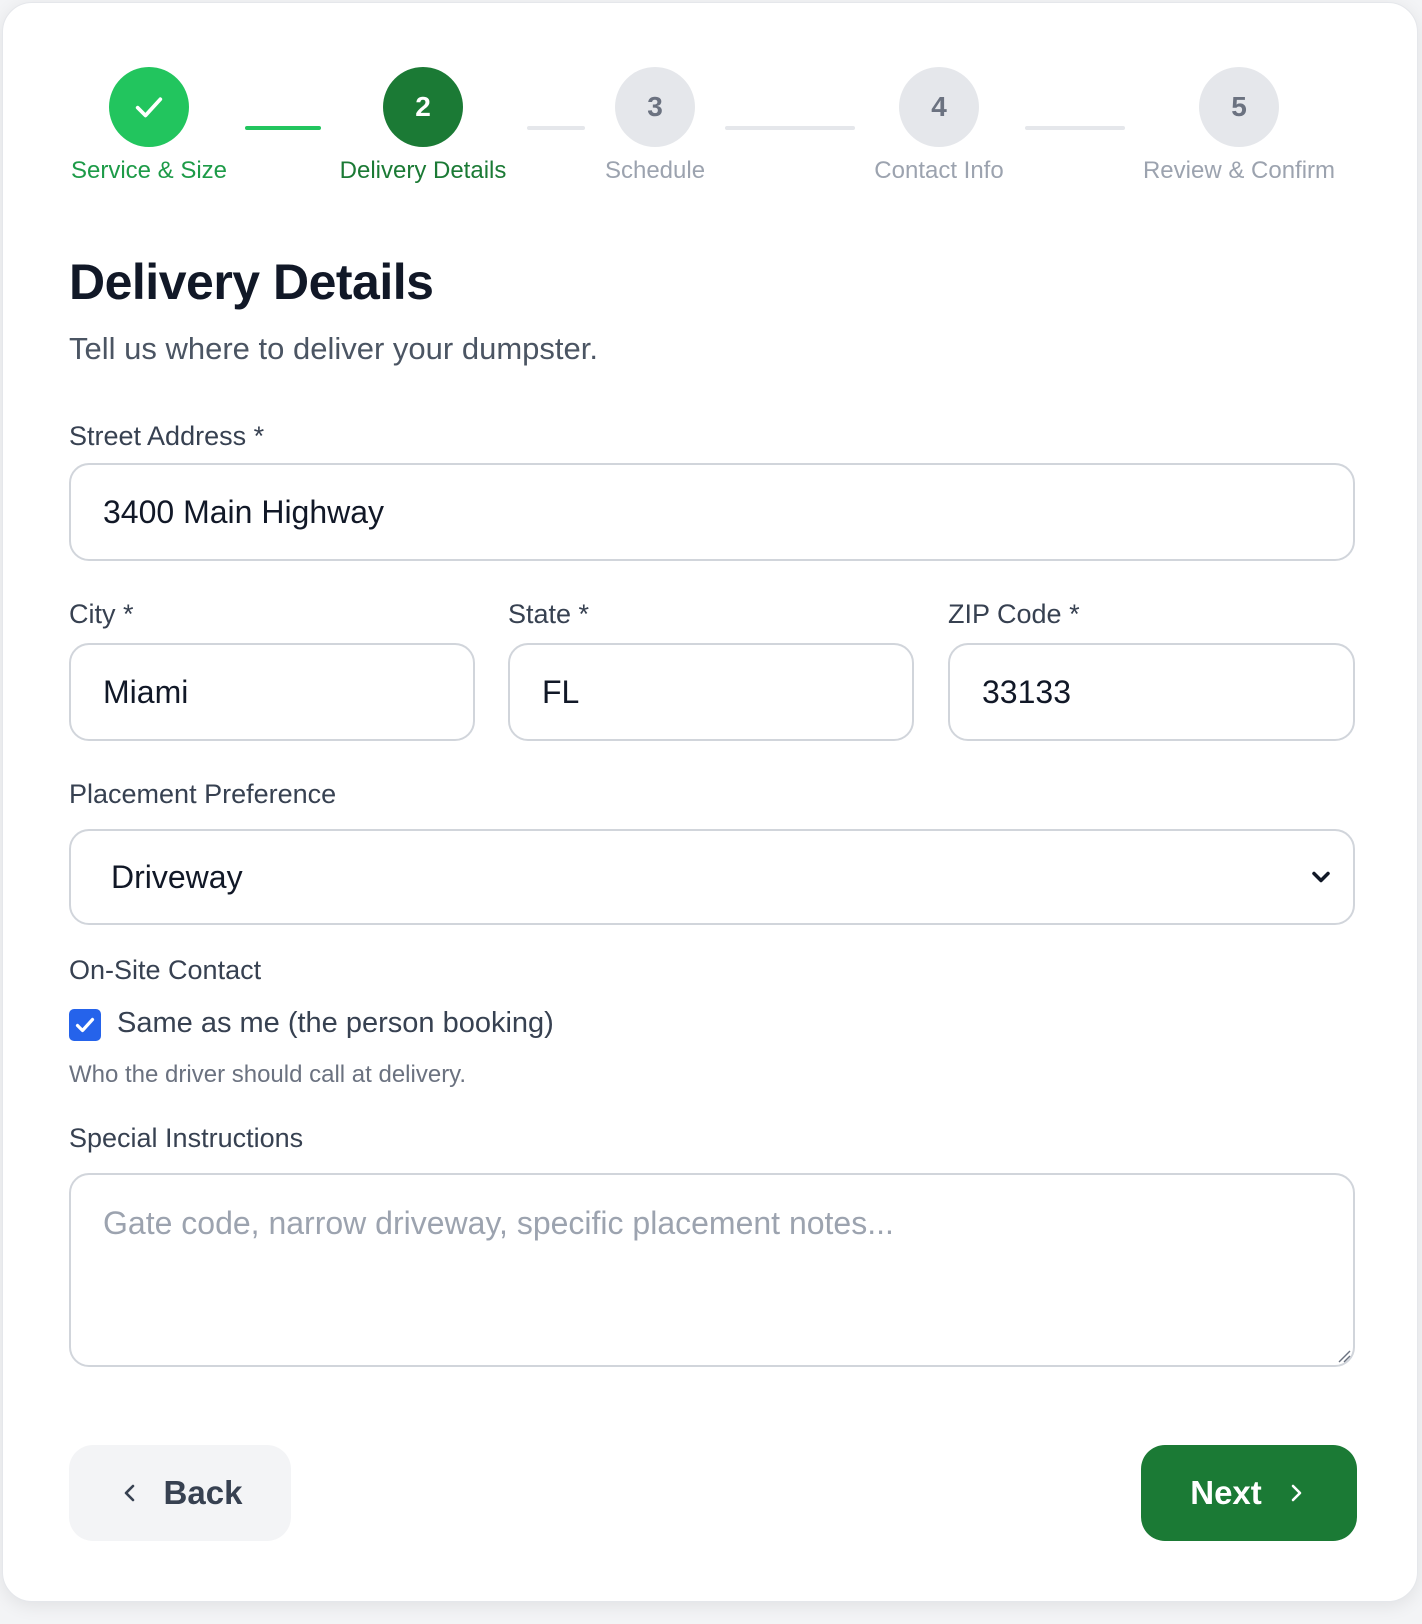 The image size is (1422, 1624). I want to click on special-instructions-label: Special Instructions, so click(186, 1138).